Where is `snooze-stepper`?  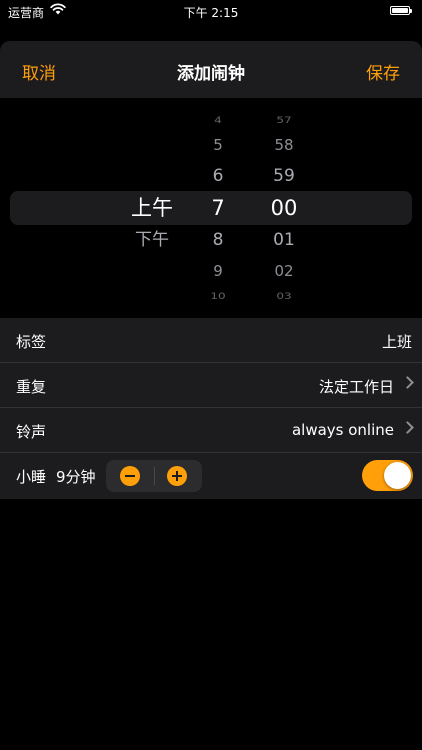
snooze-stepper is located at coordinates (154, 476).